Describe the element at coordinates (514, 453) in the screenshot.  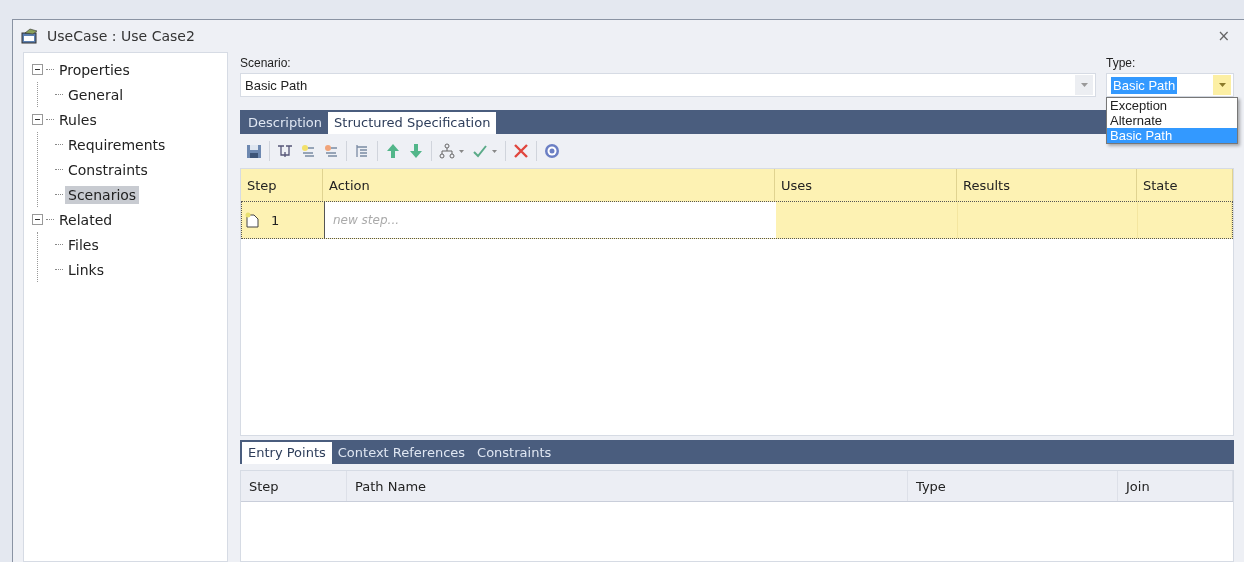
I see `tab: Constraints` at that location.